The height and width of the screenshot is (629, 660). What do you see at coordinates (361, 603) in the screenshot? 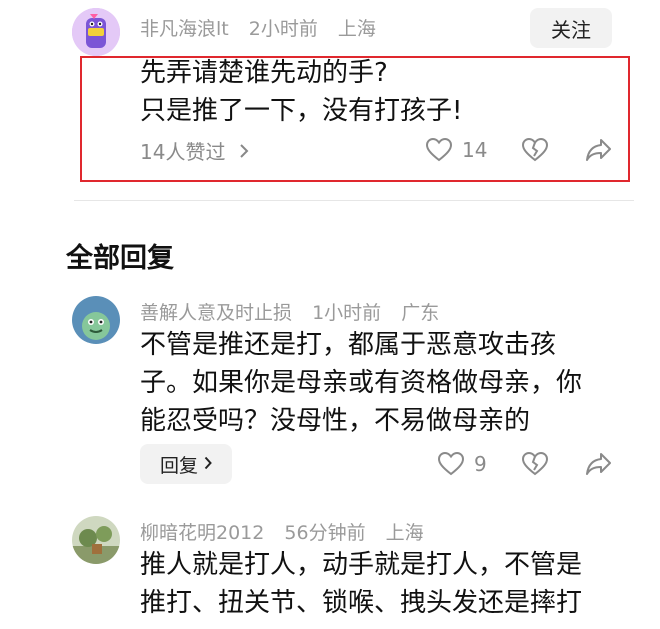
I see `comment-line: 推打、扭关节、锁喉、拽头发还是摔打` at bounding box center [361, 603].